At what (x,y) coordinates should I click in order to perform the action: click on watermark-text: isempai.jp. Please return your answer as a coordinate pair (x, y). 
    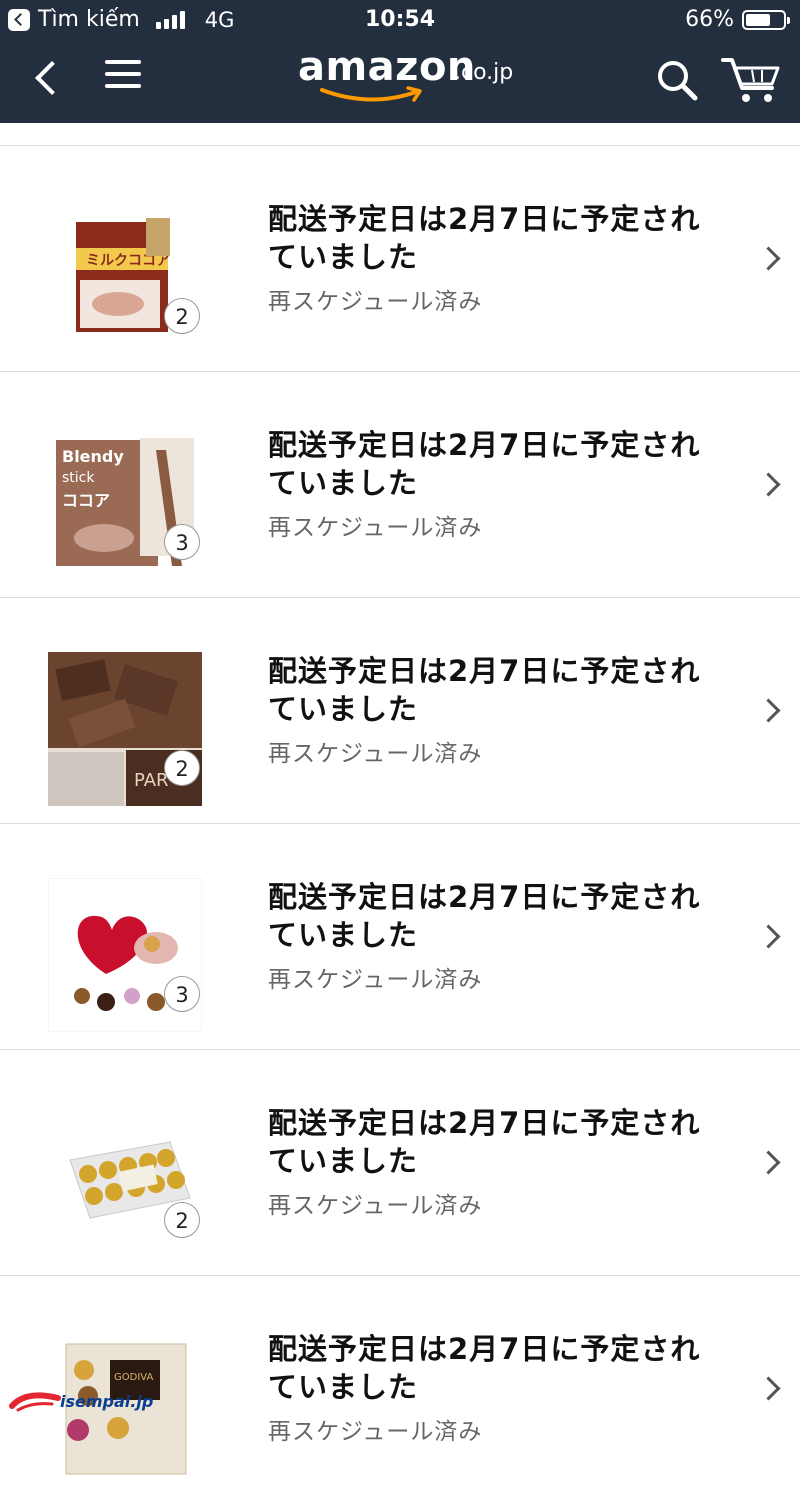
    Looking at the image, I should click on (107, 1401).